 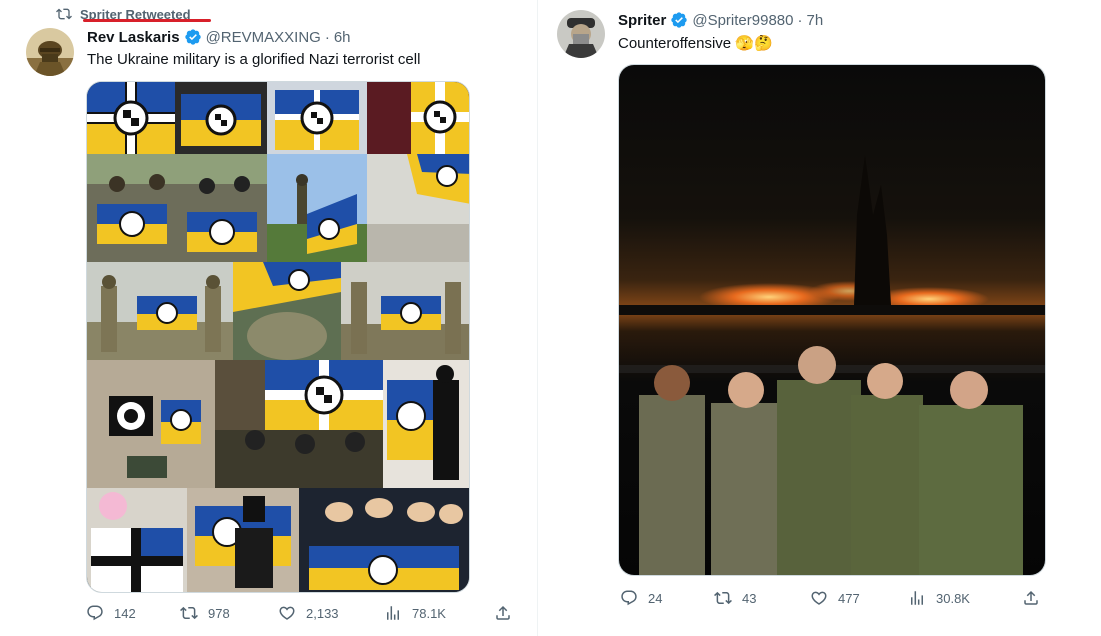 I want to click on like-button: 2,133, so click(x=331, y=613).